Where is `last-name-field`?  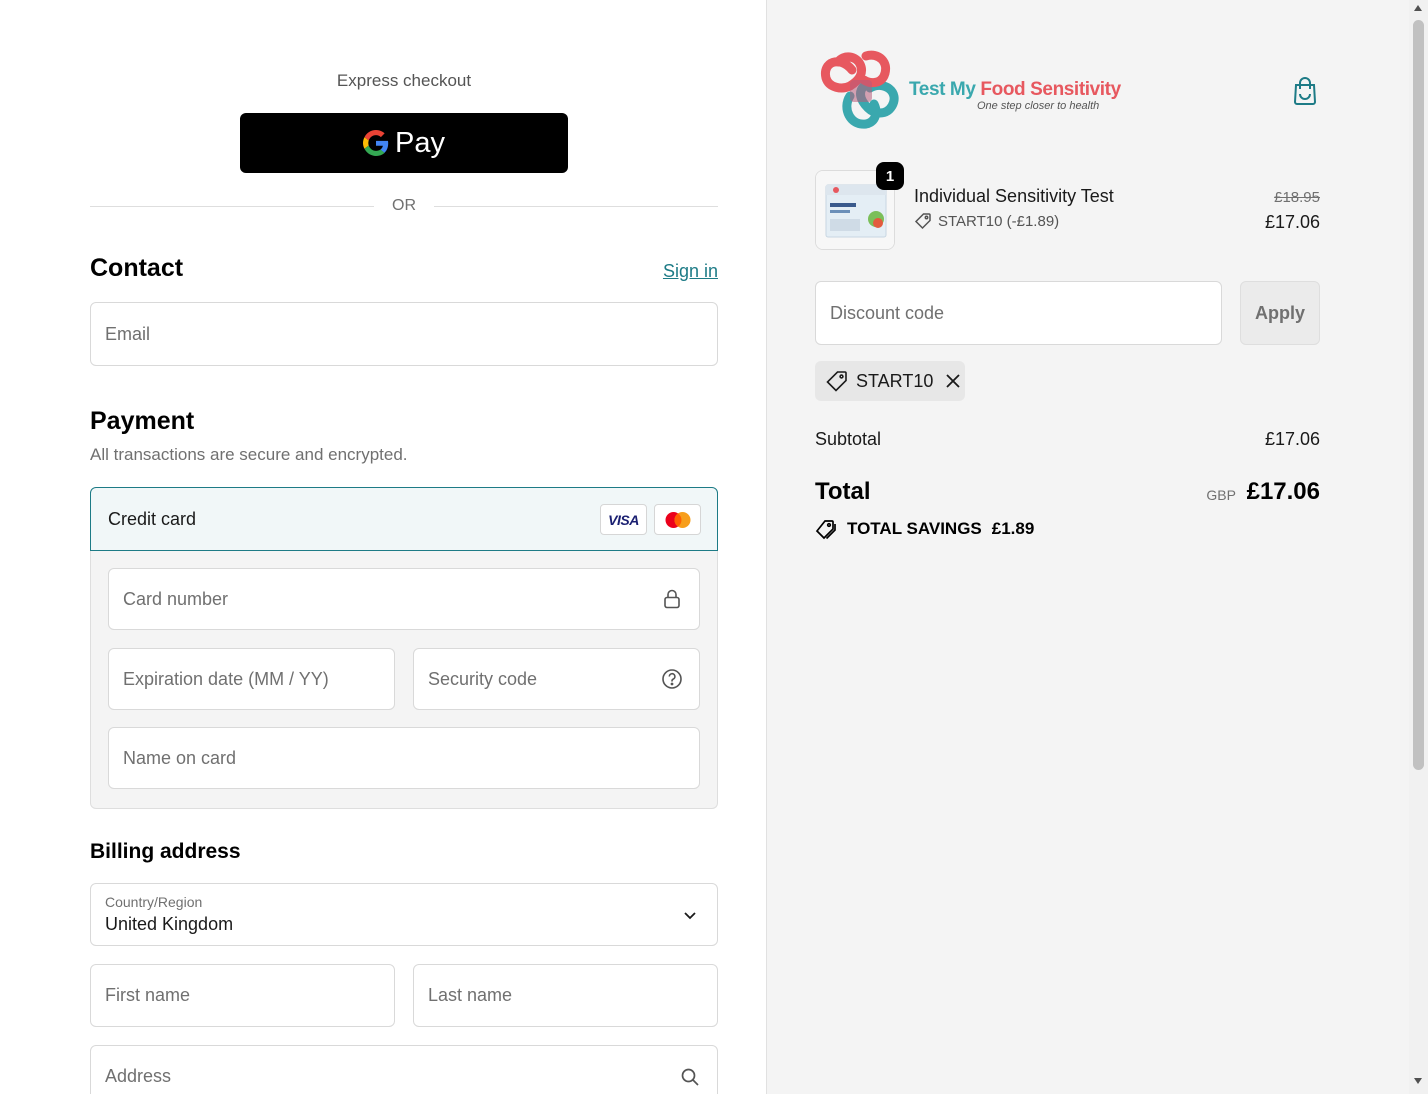
last-name-field is located at coordinates (565, 995).